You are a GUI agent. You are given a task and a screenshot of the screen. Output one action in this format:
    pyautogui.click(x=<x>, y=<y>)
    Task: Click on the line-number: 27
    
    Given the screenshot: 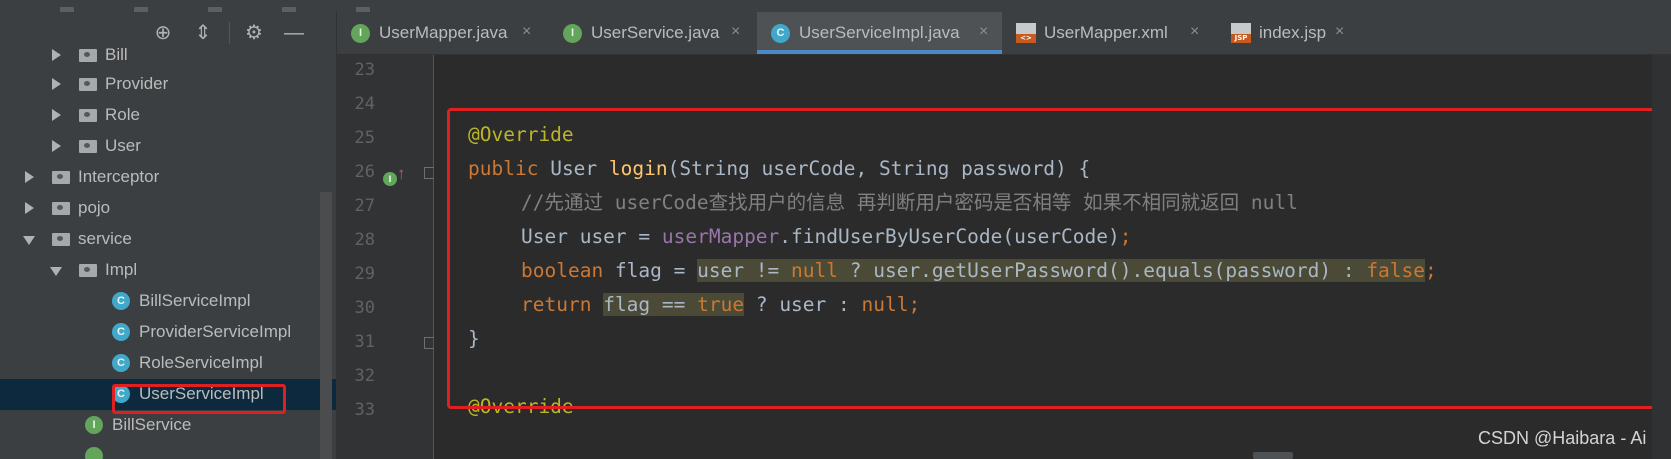 What is the action you would take?
    pyautogui.click(x=364, y=206)
    